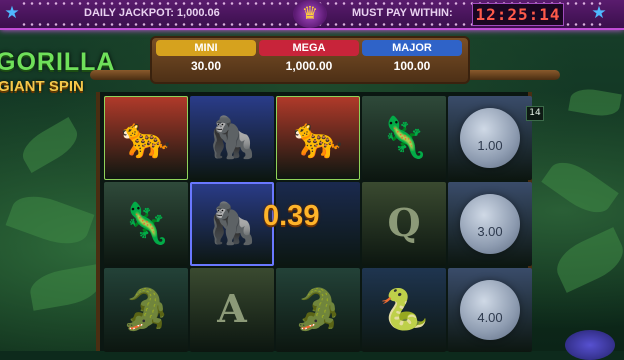  Describe the element at coordinates (42, 86) in the screenshot. I see `game-logo-subtitle: GIANT SPIN` at that location.